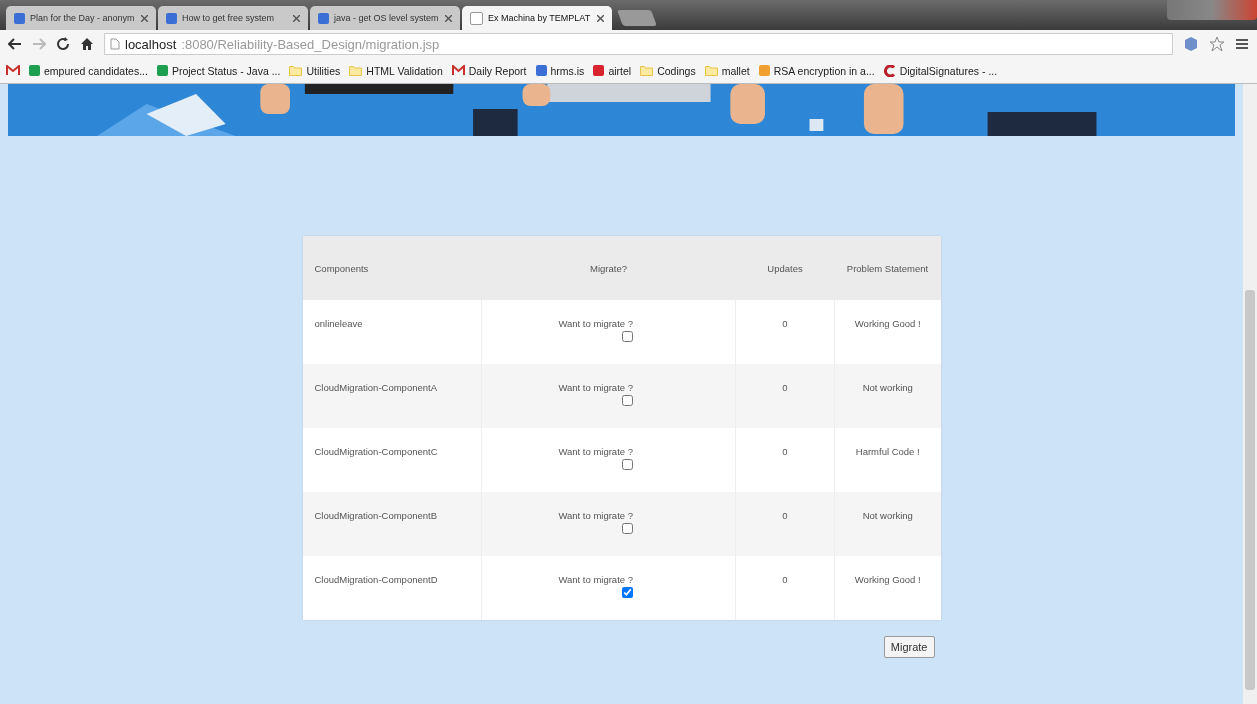 The width and height of the screenshot is (1257, 704). What do you see at coordinates (638, 44) in the screenshot?
I see `address-bar: localhost :8080/Reliability-Based_Design/migration.jsp` at bounding box center [638, 44].